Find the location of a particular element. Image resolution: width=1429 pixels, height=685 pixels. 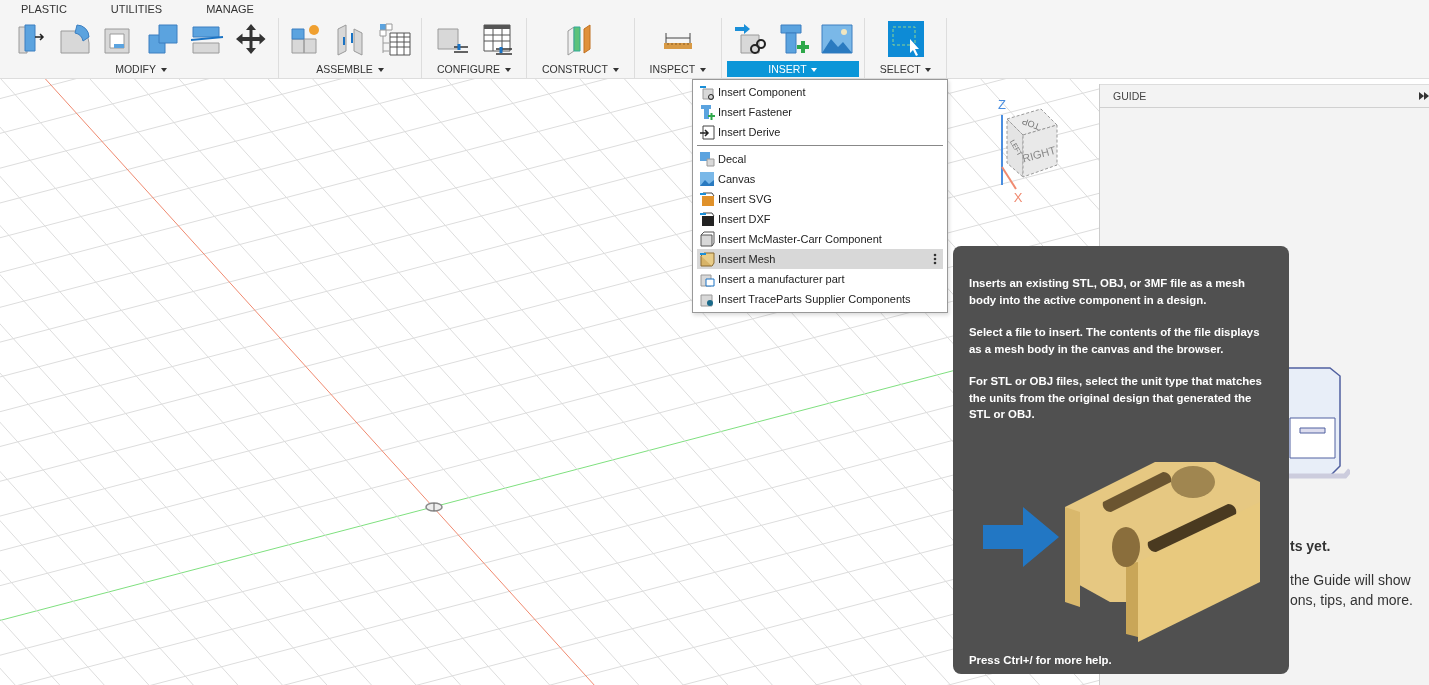

guide-text: the Guide will show is located at coordinates (1351, 580).